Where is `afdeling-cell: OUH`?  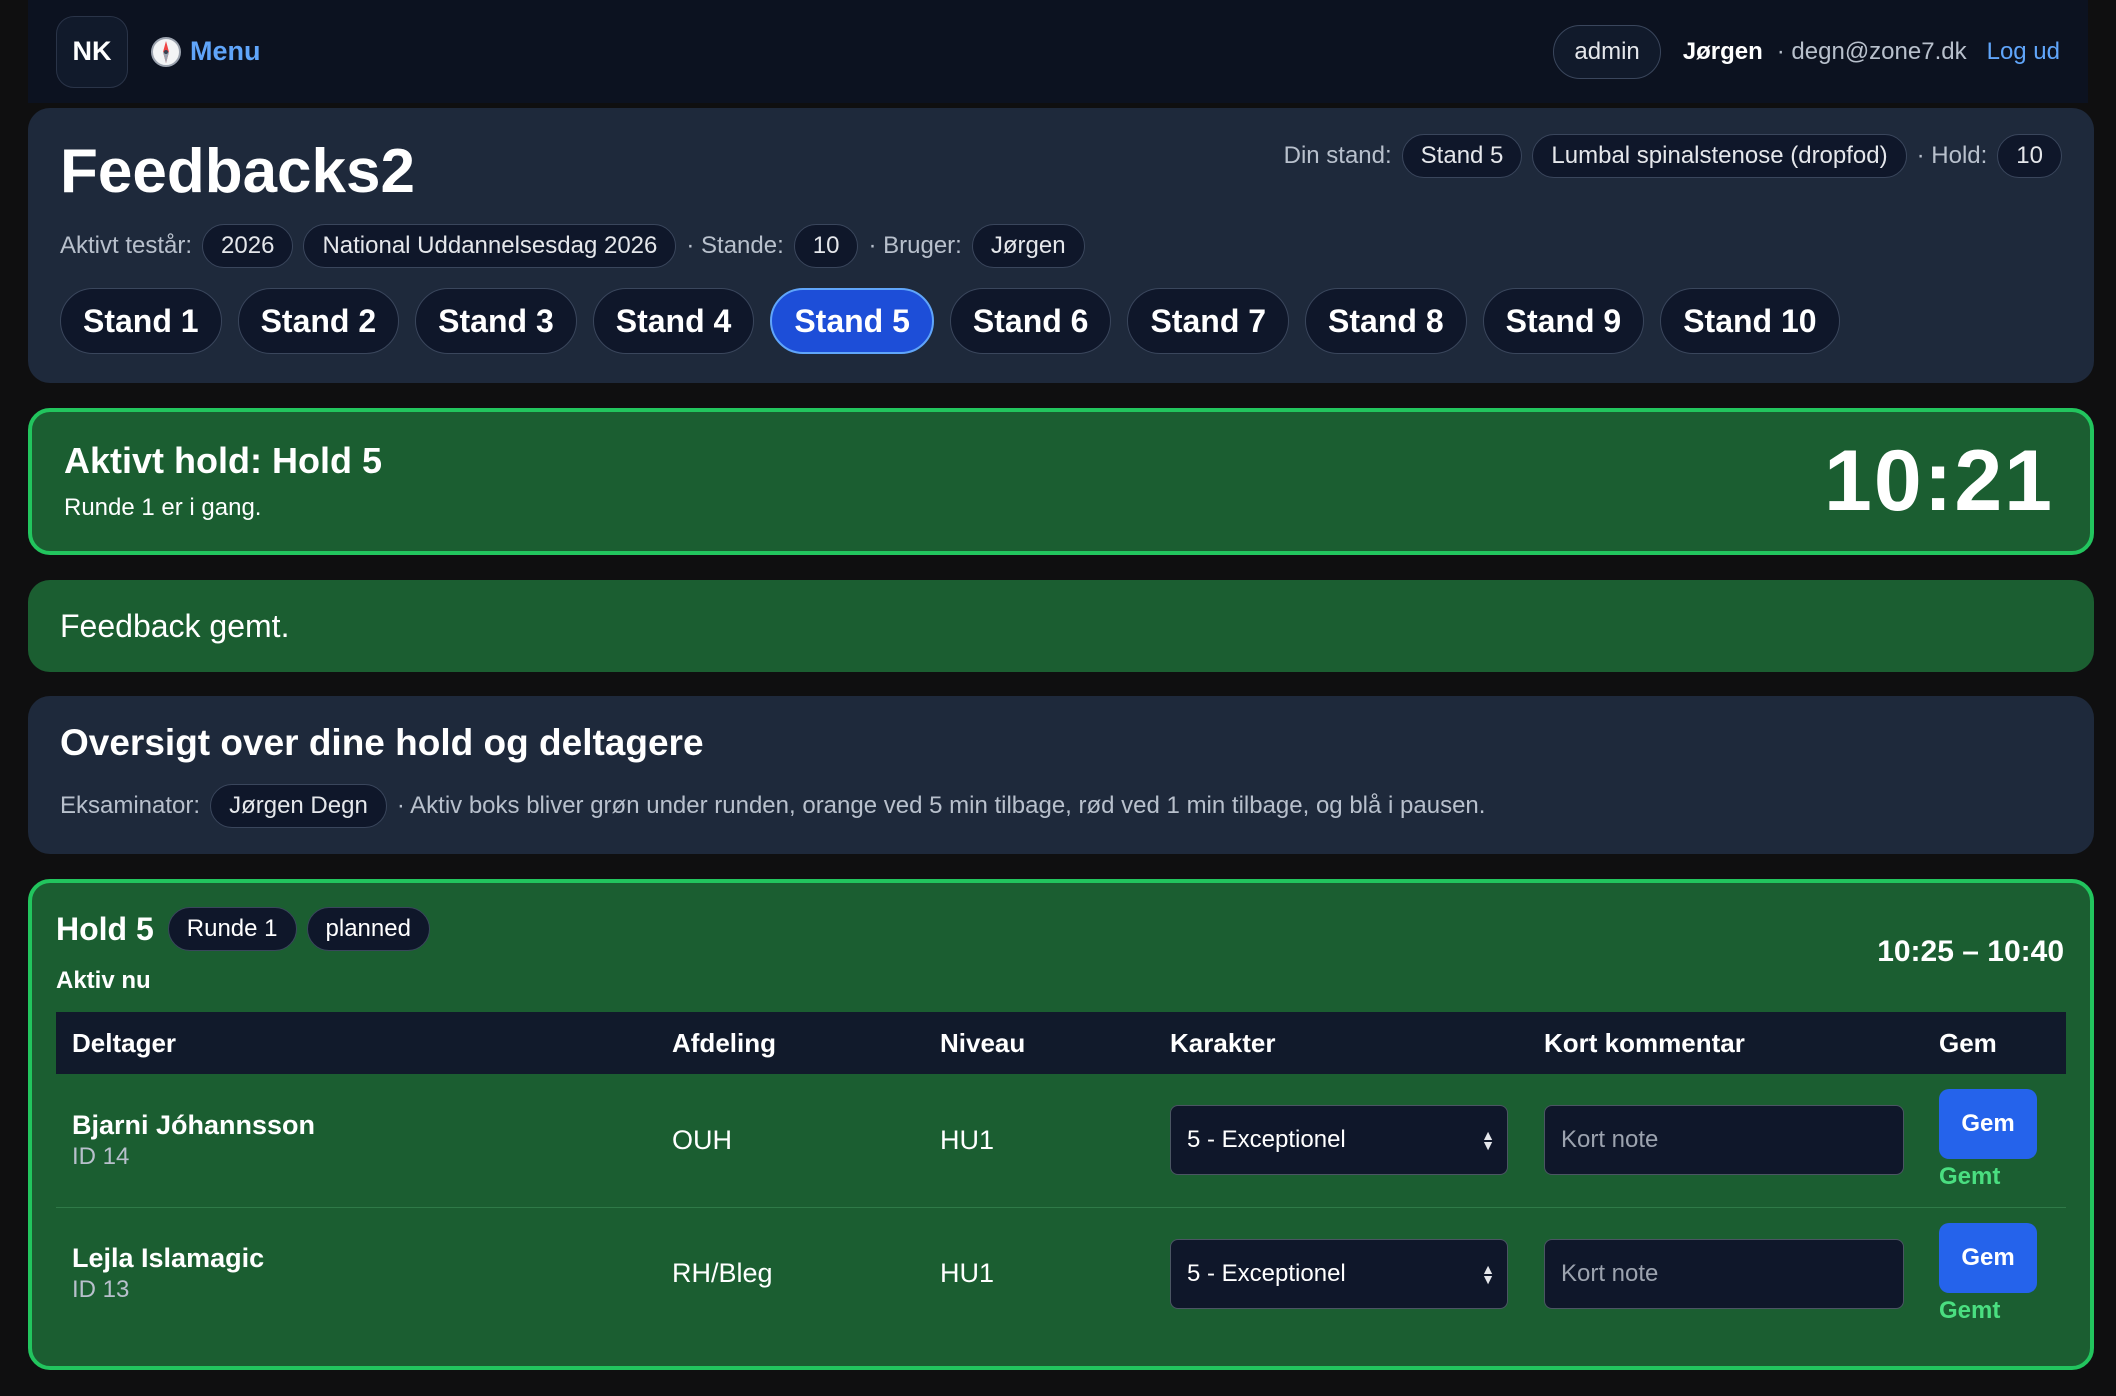
afdeling-cell: OUH is located at coordinates (702, 1139).